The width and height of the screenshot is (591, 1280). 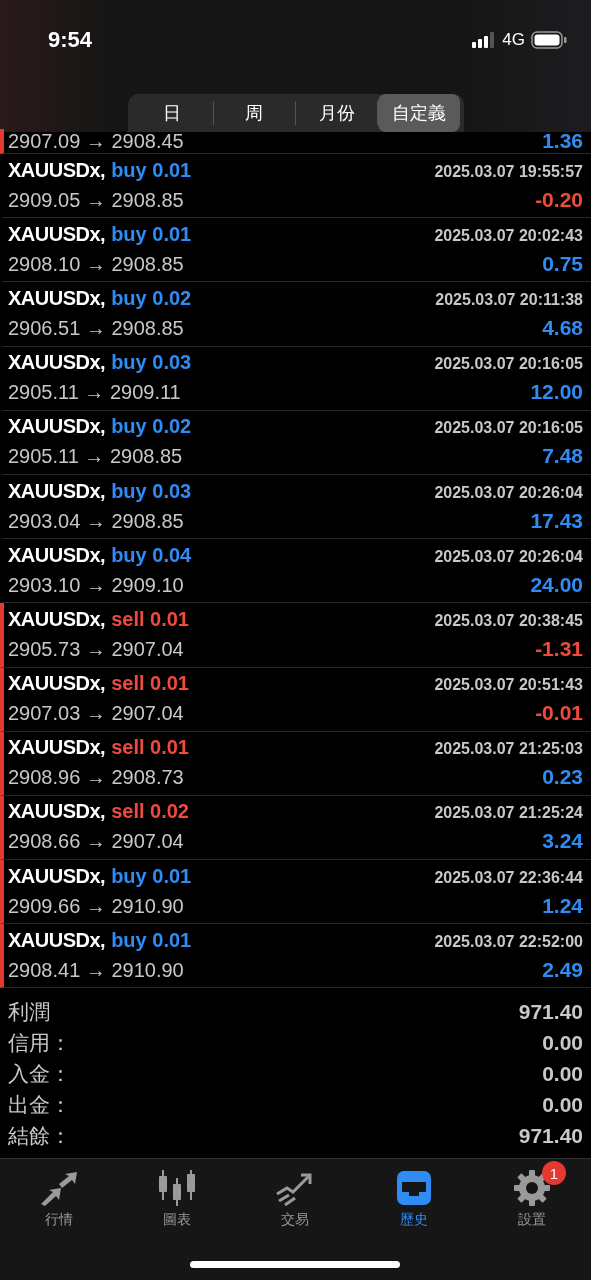 What do you see at coordinates (508, 235) in the screenshot?
I see `deal-time: 2025.03.07 20:02:43` at bounding box center [508, 235].